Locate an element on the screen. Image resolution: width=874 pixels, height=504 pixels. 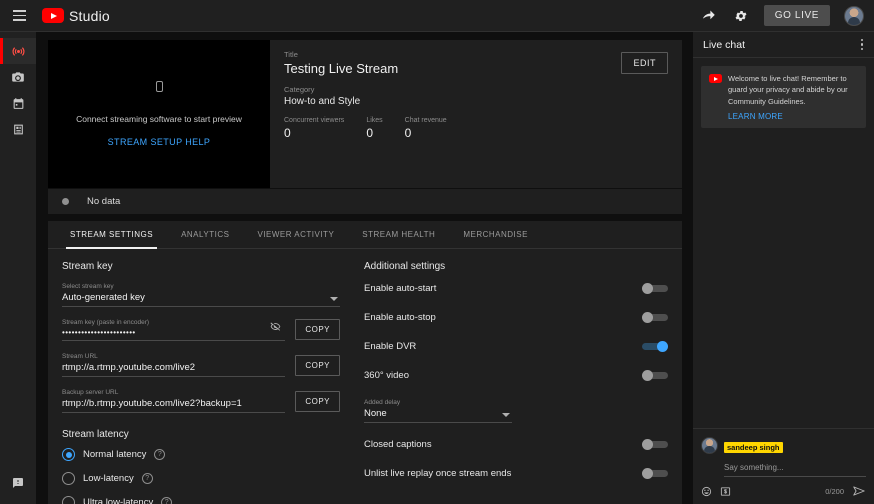
brand-label: Studio is located at coordinates (89, 15).